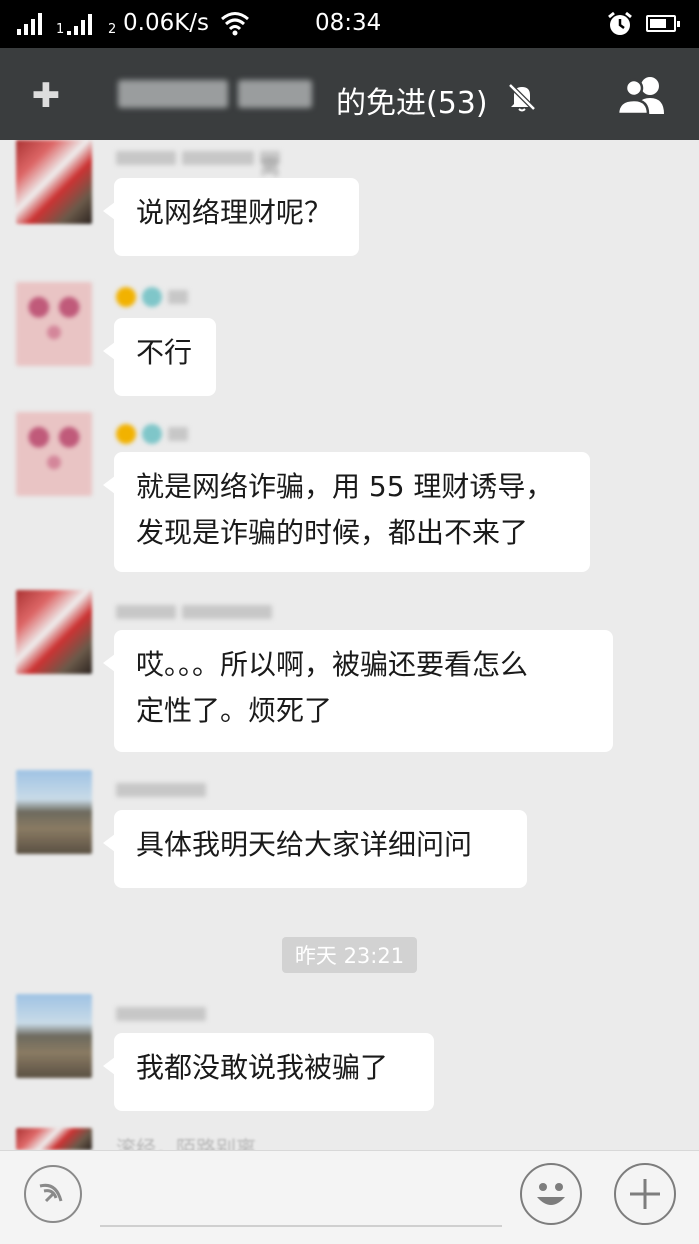 This screenshot has height=1244, width=699. Describe the element at coordinates (301, 1226) in the screenshot. I see `message-input` at that location.